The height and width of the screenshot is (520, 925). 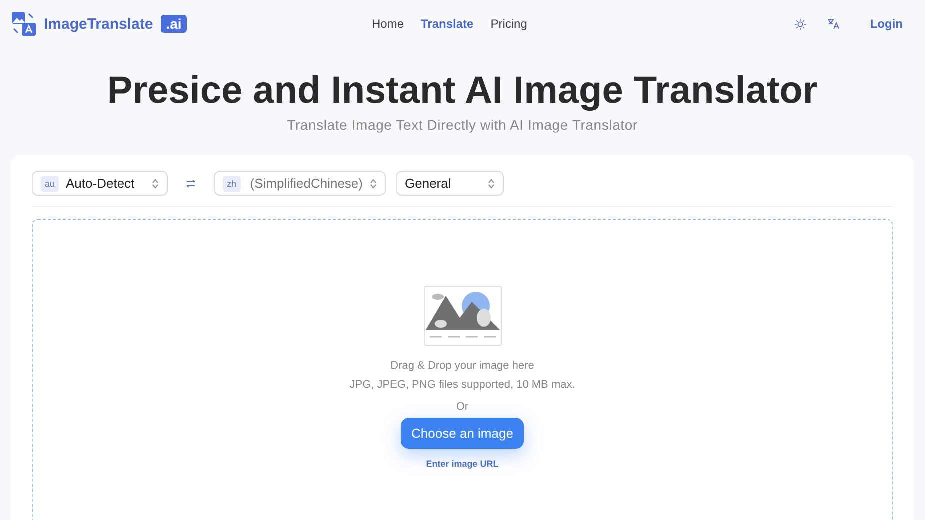 What do you see at coordinates (509, 24) in the screenshot?
I see `nav-link: Pricing` at bounding box center [509, 24].